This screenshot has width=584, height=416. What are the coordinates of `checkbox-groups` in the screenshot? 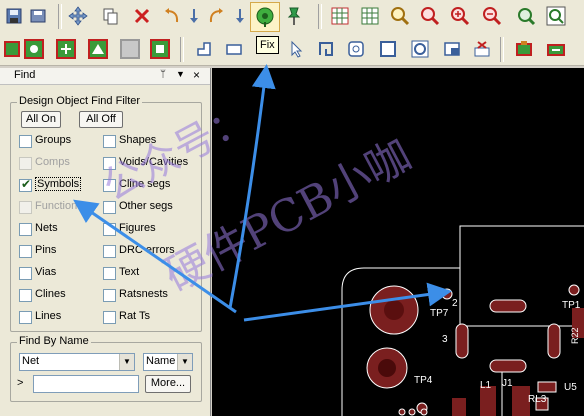 It's located at (25, 141).